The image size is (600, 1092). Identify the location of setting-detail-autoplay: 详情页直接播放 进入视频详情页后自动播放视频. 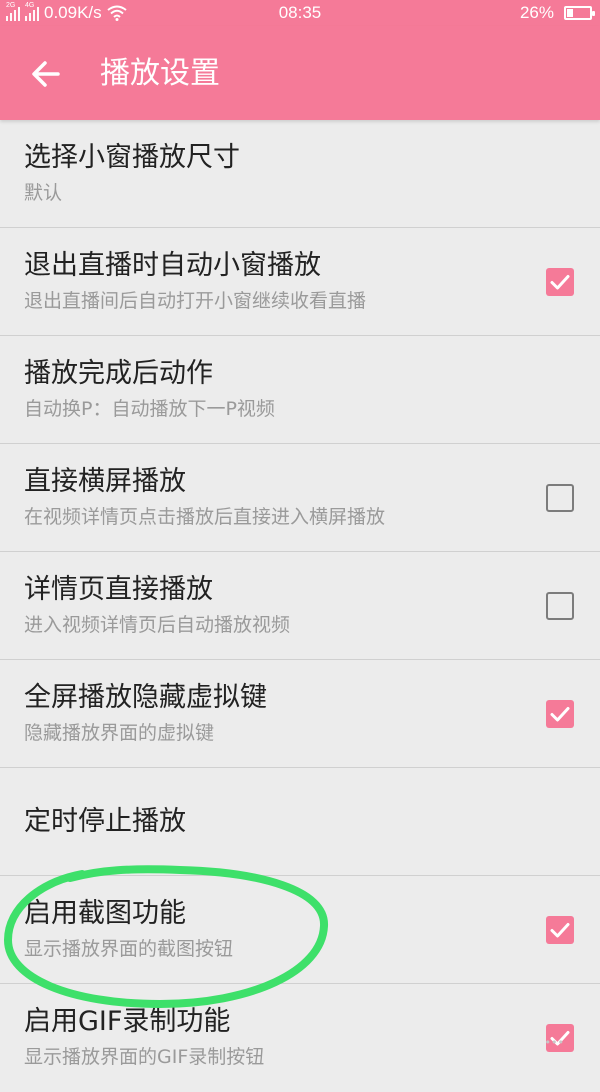
(300, 606).